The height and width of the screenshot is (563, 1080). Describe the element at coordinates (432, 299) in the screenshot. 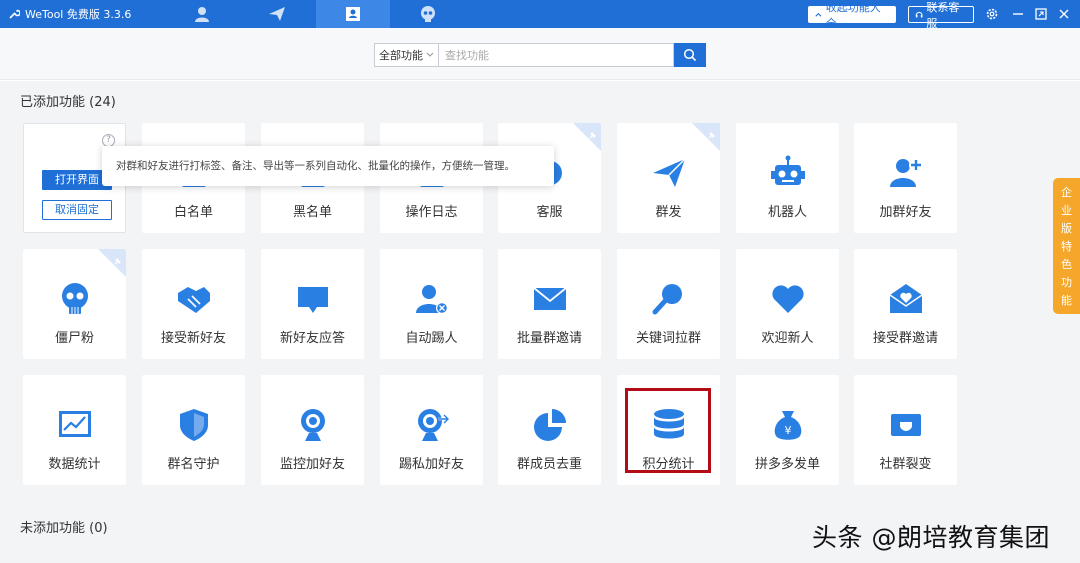

I see `kick-user-icon` at that location.